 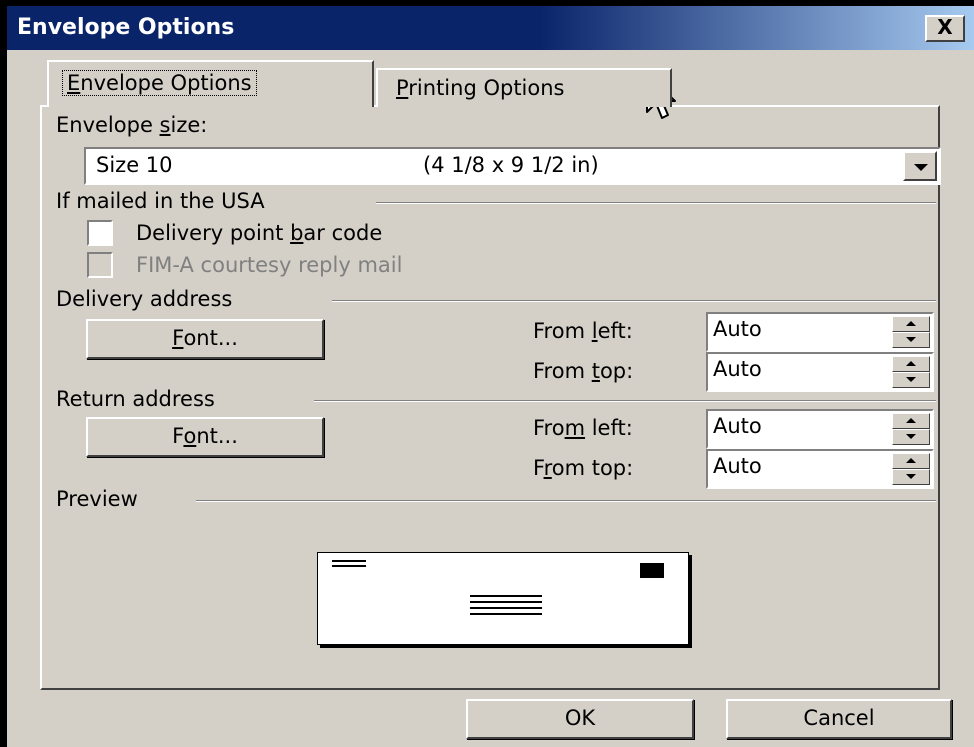 I want to click on label-part: op:, so click(x=616, y=371).